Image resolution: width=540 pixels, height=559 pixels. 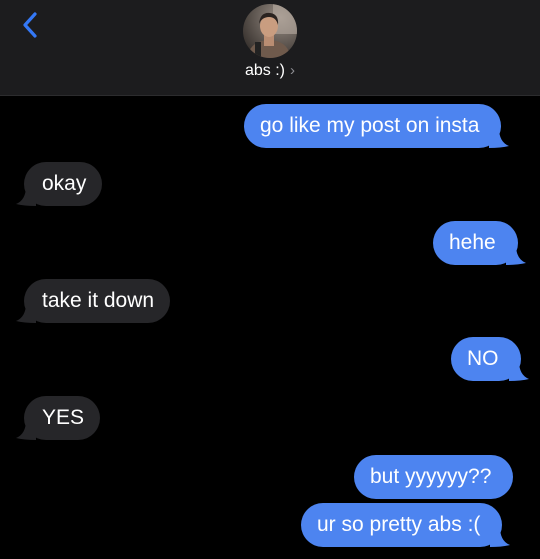 I want to click on message-text: YES, so click(x=63, y=417).